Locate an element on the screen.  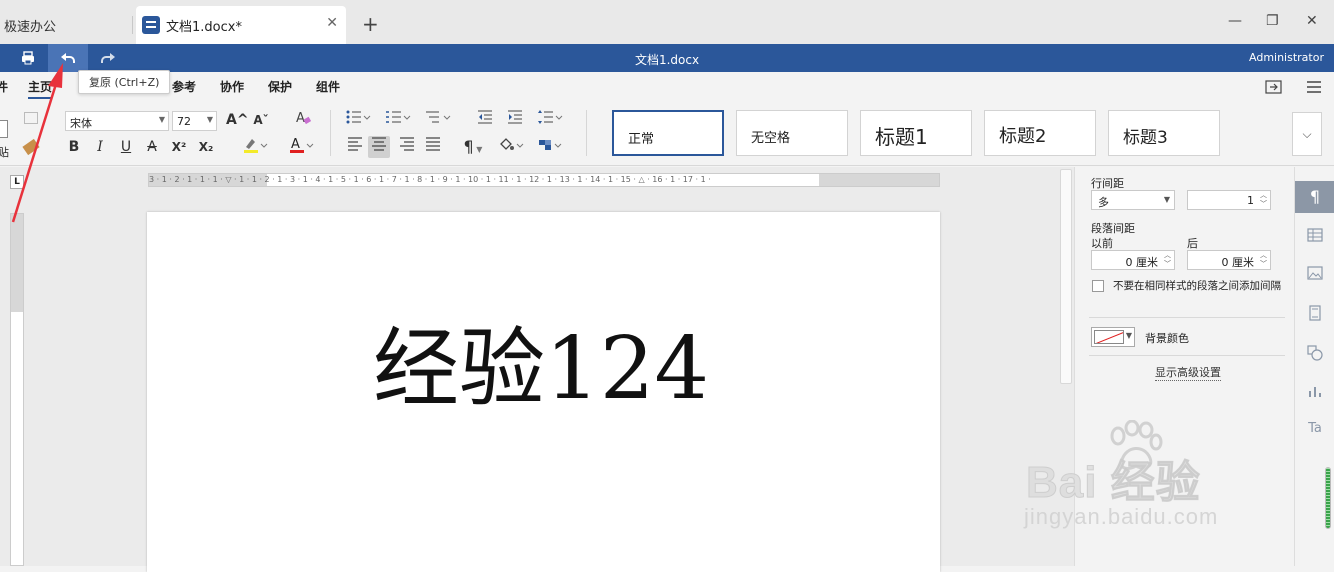
increase-indent-button is located at coordinates (515, 120).